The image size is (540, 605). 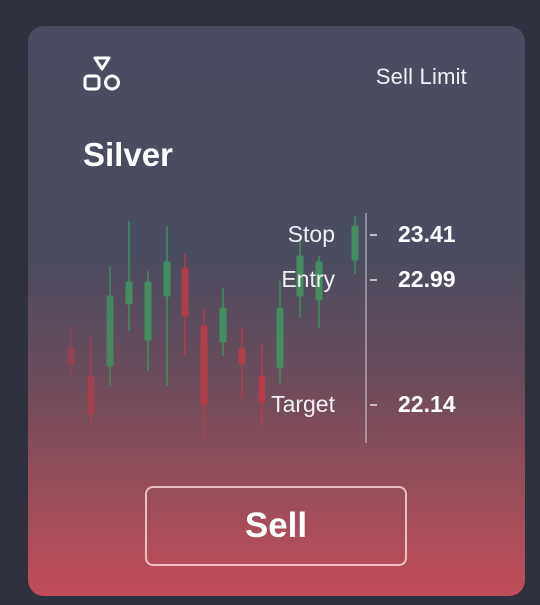 What do you see at coordinates (311, 234) in the screenshot?
I see `stop-label: Stop` at bounding box center [311, 234].